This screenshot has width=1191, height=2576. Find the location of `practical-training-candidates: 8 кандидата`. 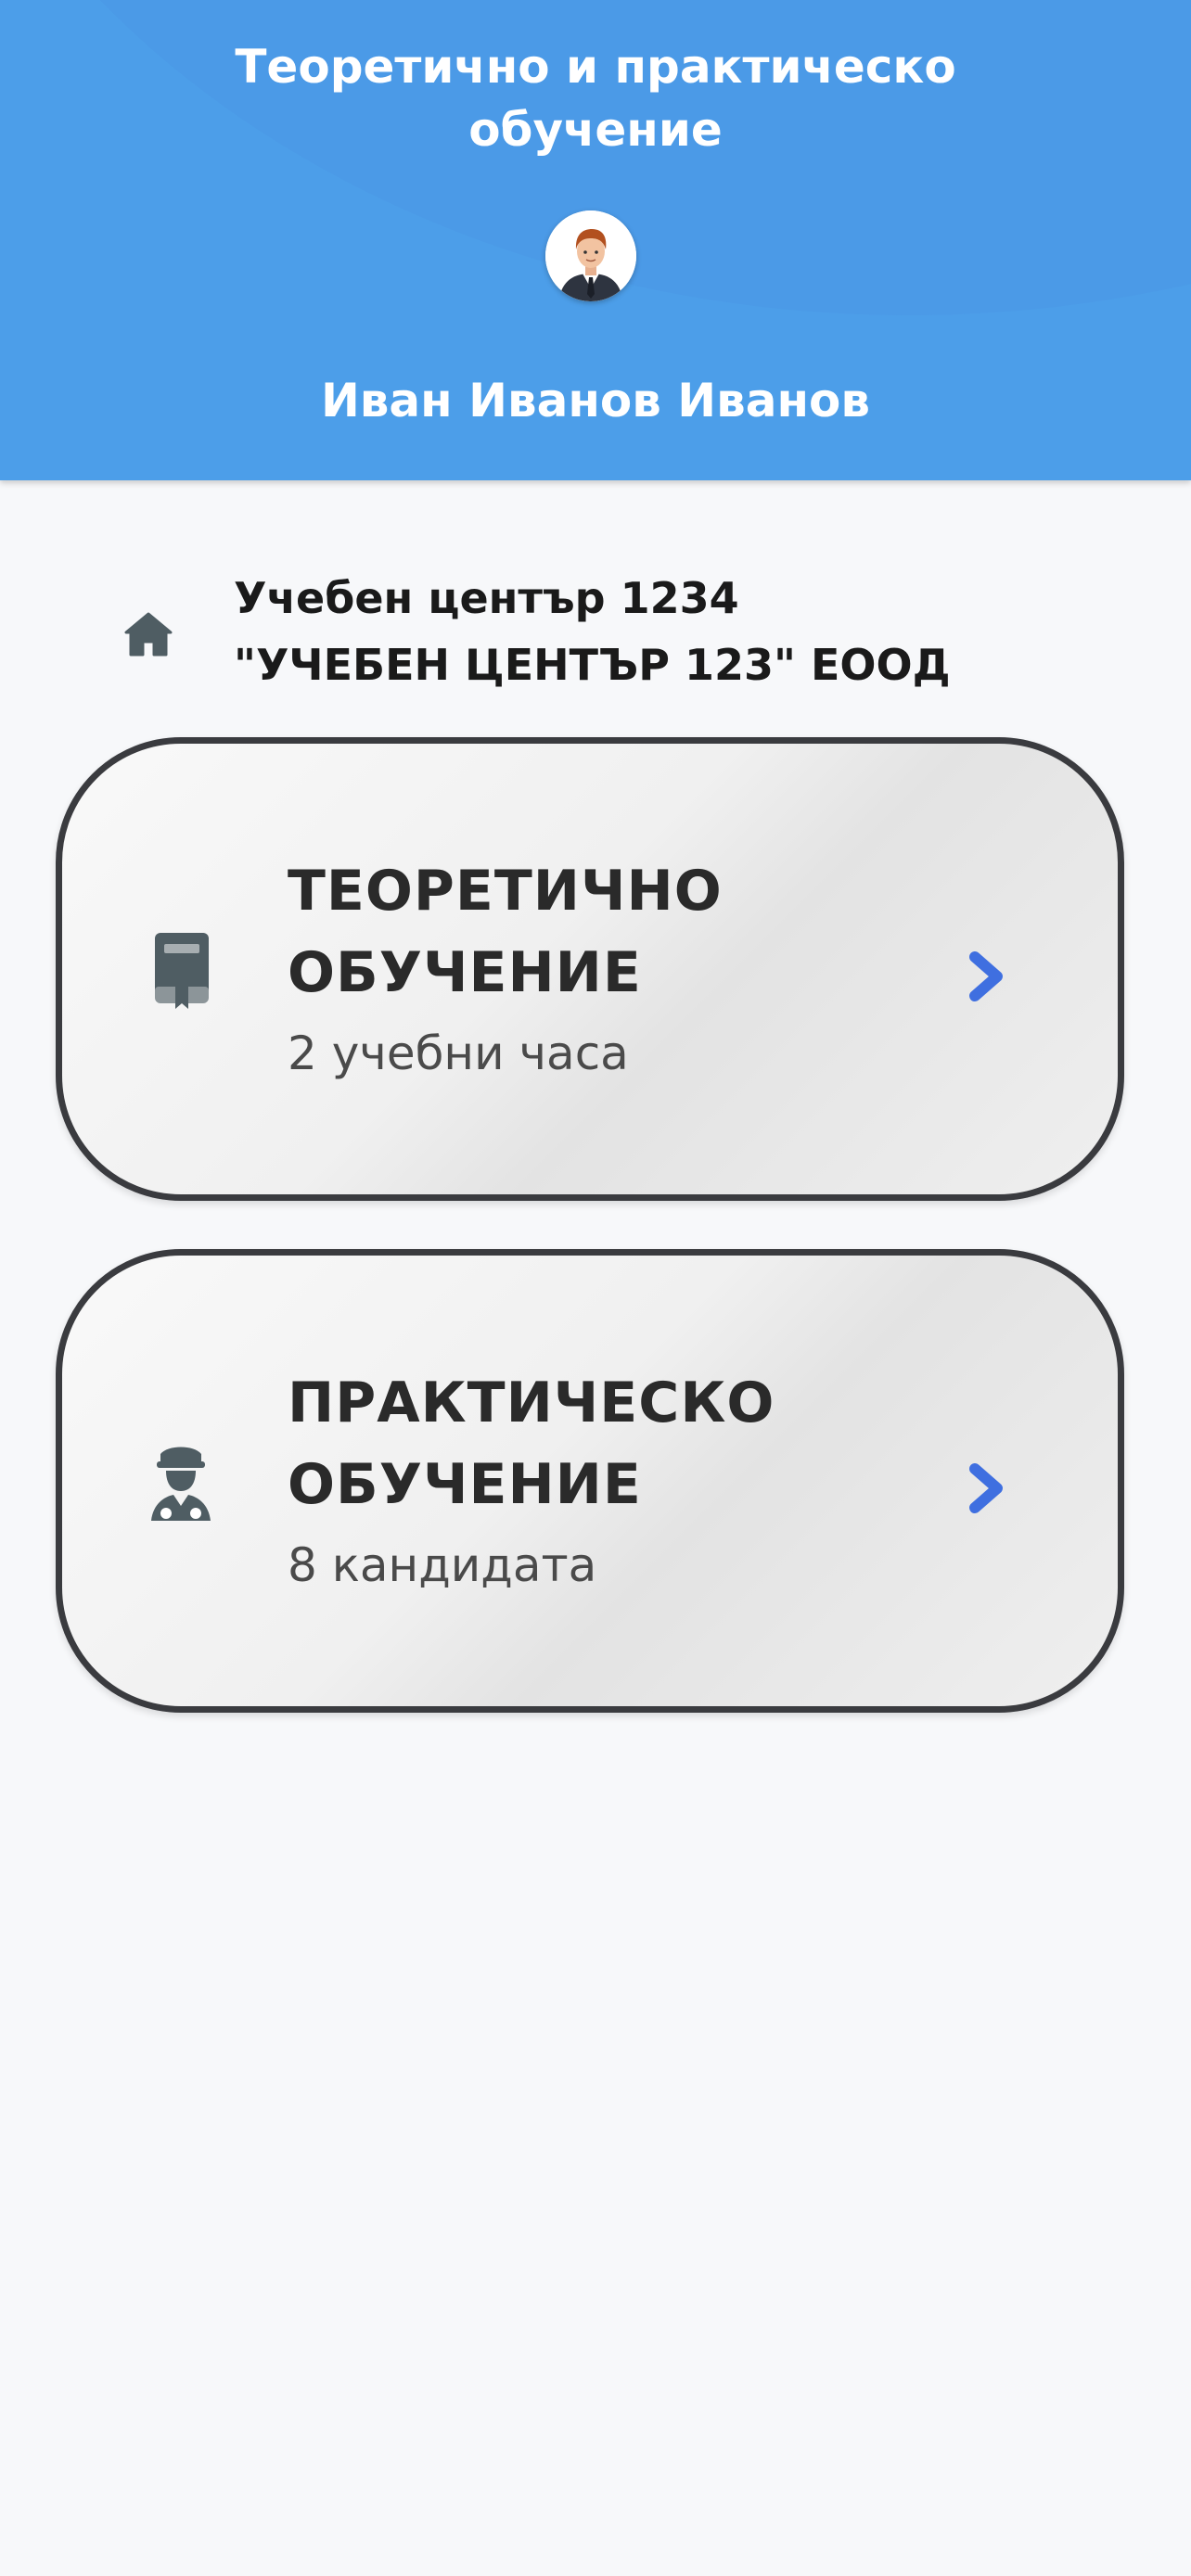

practical-training-candidates: 8 кандидата is located at coordinates (442, 1565).